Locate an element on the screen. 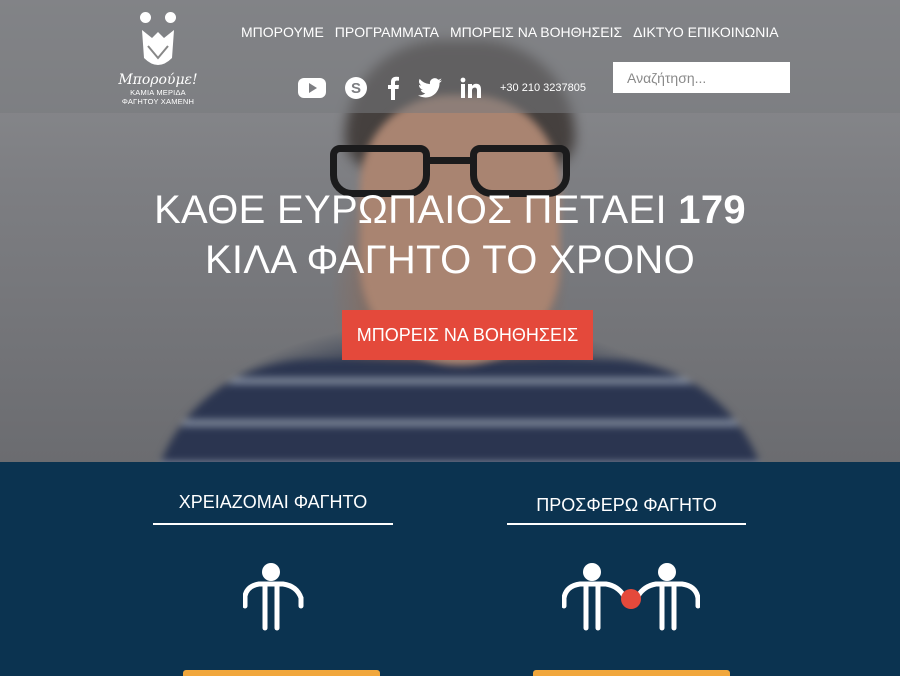  need-food-button-edge is located at coordinates (281, 673).